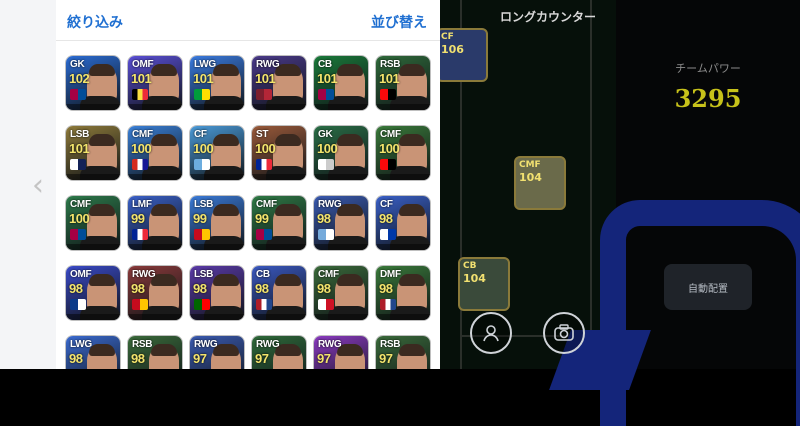  What do you see at coordinates (79, 78) in the screenshot?
I see `card-rating: 102` at bounding box center [79, 78].